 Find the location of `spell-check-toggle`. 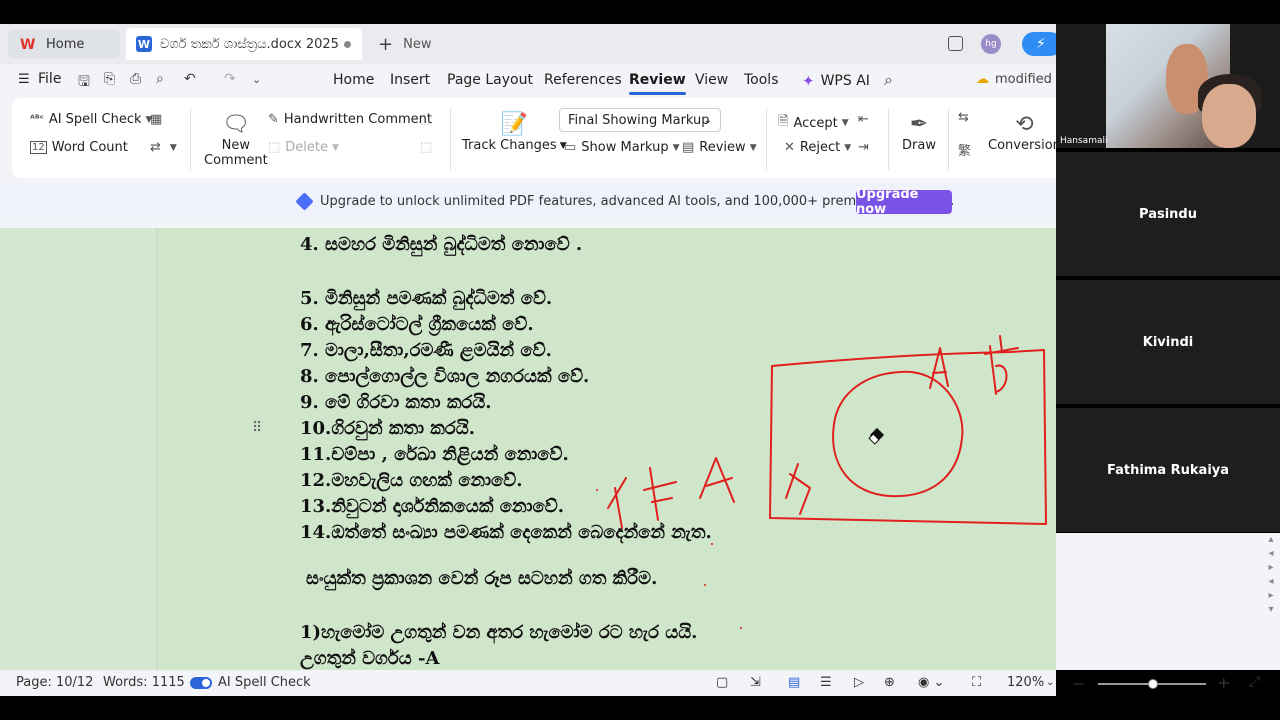

spell-check-toggle is located at coordinates (201, 683).